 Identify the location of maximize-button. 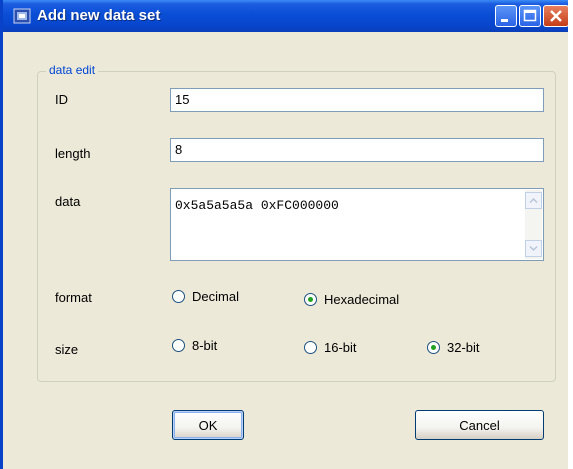
(530, 16).